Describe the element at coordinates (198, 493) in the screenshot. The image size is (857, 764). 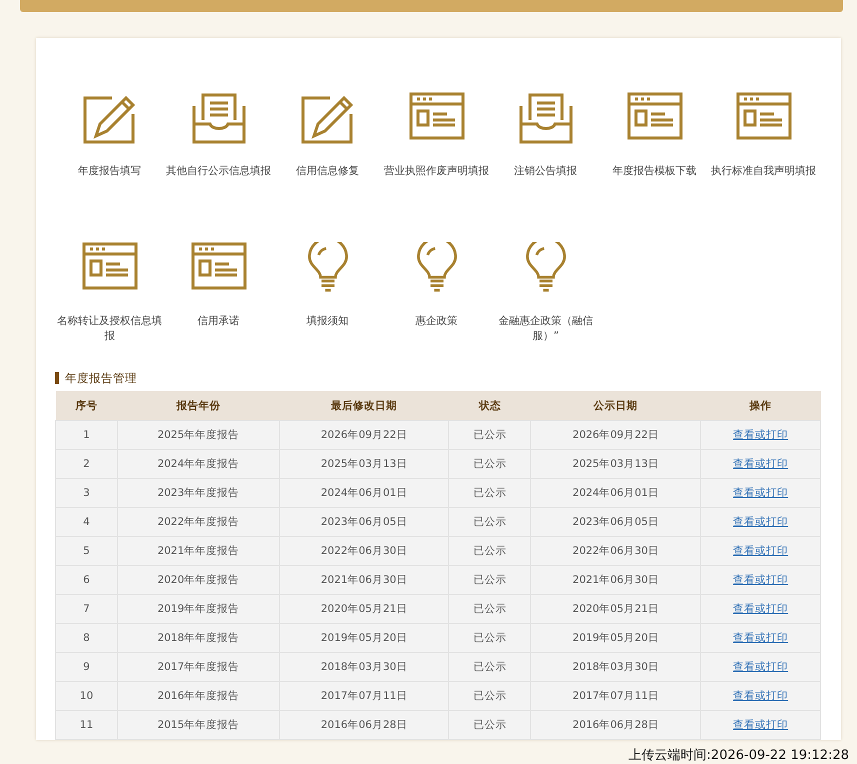
I see `table-cell: 2023年年度报告` at that location.